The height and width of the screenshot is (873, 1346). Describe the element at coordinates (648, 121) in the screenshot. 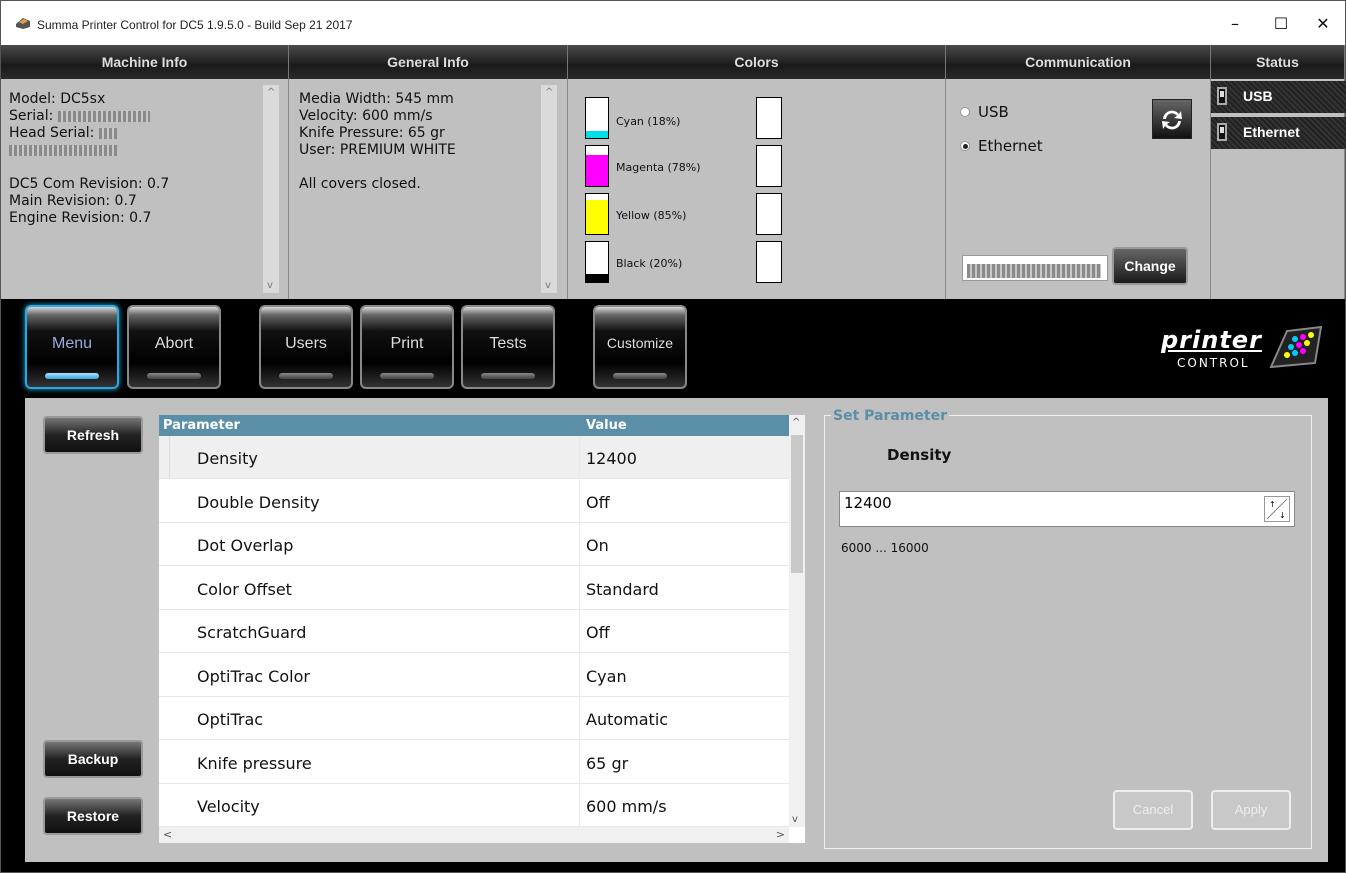

I see `cyan-ink-label: Cyan (18%)` at that location.